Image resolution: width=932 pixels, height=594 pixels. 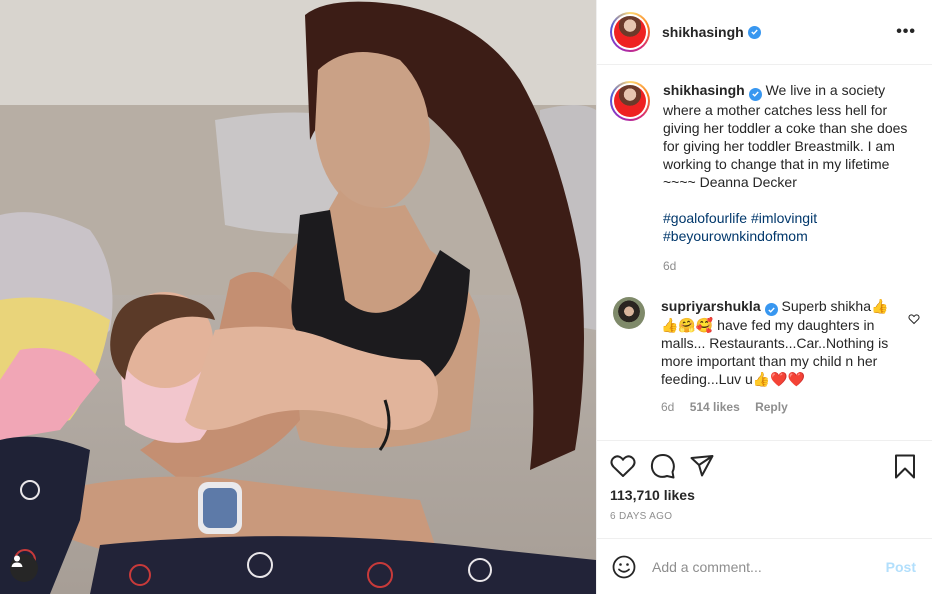 I want to click on likes-count: 113,710 likes, so click(x=763, y=495).